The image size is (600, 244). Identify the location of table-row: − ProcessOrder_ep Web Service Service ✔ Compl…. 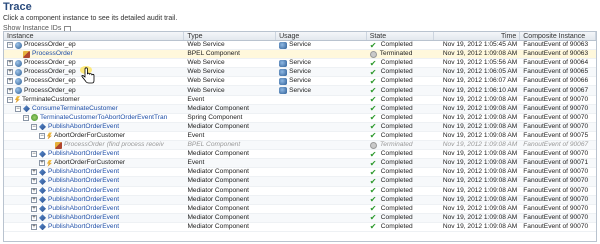
(300, 46).